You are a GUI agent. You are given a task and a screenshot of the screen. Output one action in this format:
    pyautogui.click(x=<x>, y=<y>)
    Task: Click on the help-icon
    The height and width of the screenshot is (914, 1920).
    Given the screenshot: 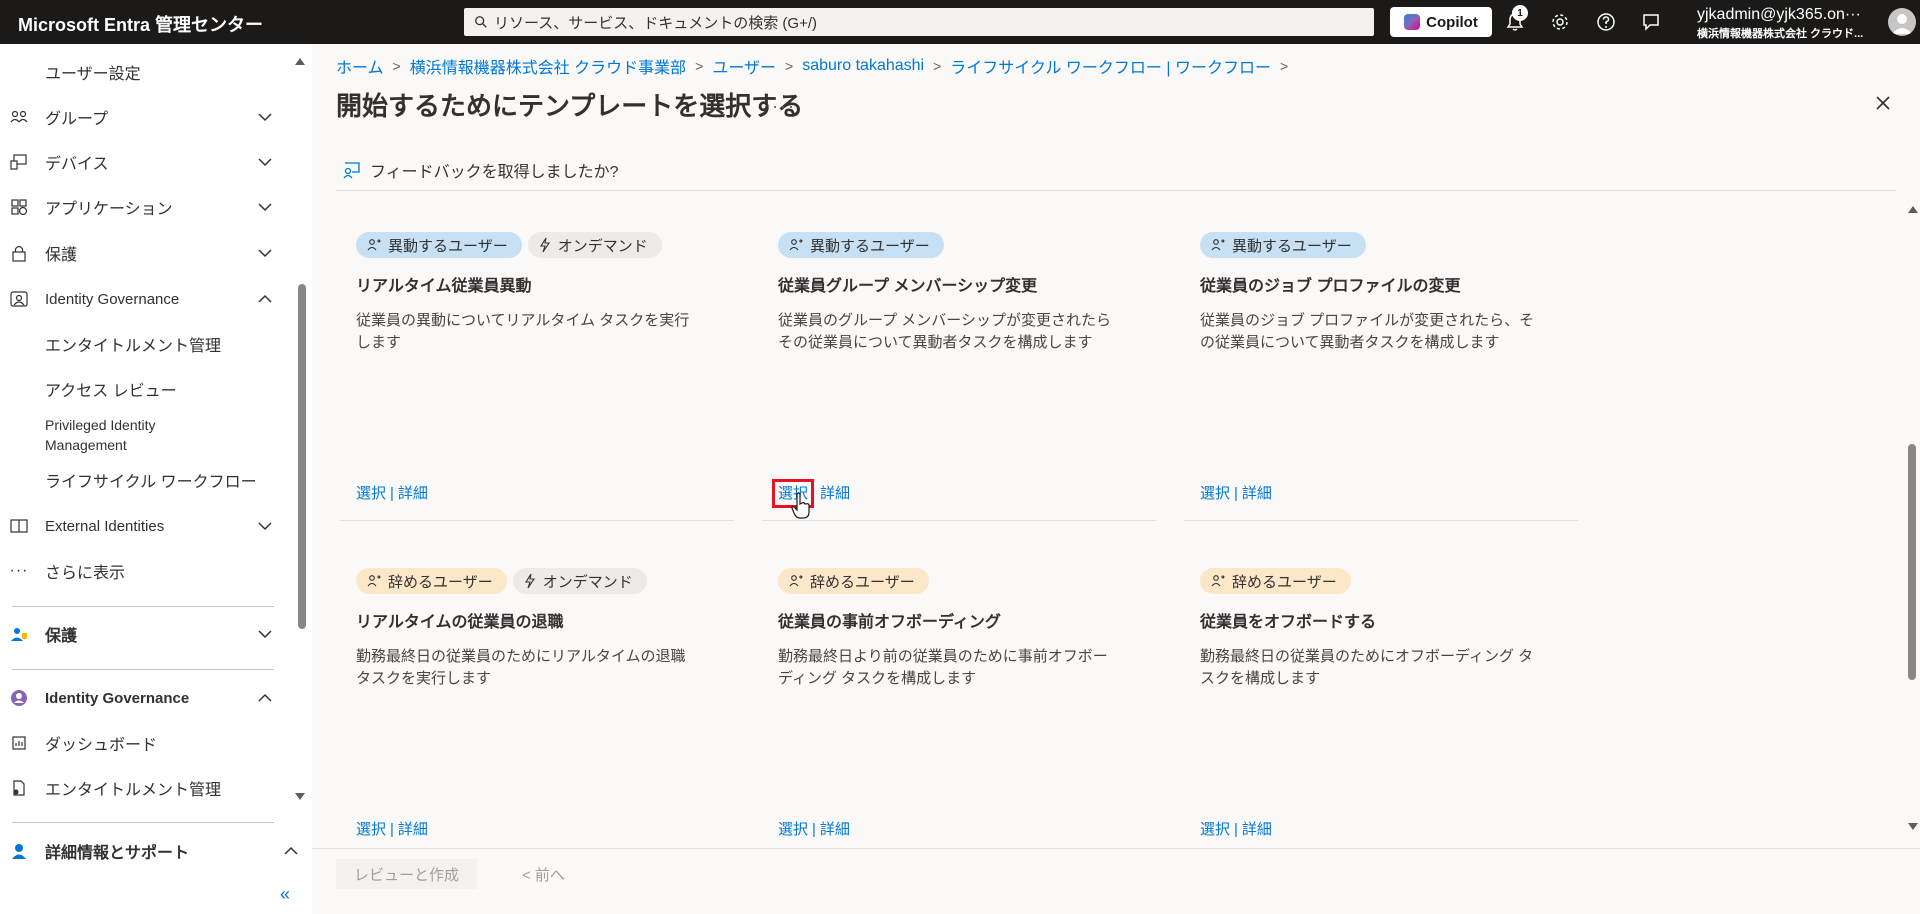 What is the action you would take?
    pyautogui.click(x=1606, y=22)
    